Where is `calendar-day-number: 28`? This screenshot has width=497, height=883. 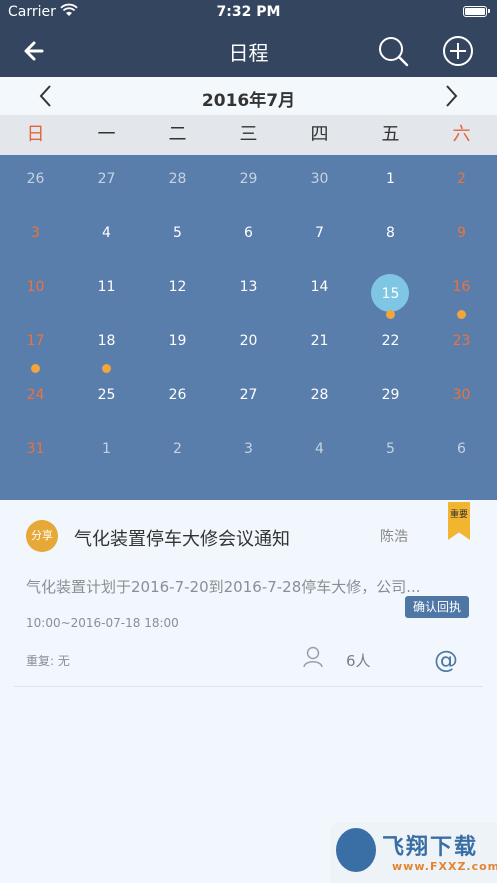 calendar-day-number: 28 is located at coordinates (177, 179).